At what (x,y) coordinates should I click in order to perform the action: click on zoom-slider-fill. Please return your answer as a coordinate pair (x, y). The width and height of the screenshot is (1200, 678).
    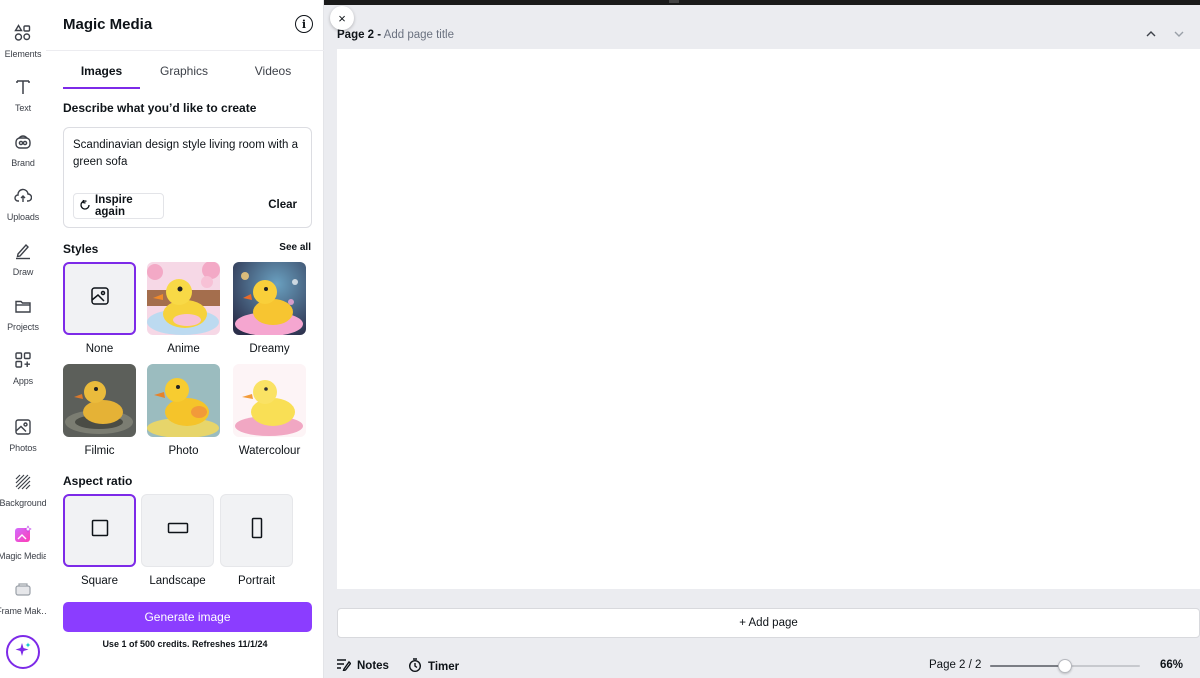
    Looking at the image, I should click on (1027, 666).